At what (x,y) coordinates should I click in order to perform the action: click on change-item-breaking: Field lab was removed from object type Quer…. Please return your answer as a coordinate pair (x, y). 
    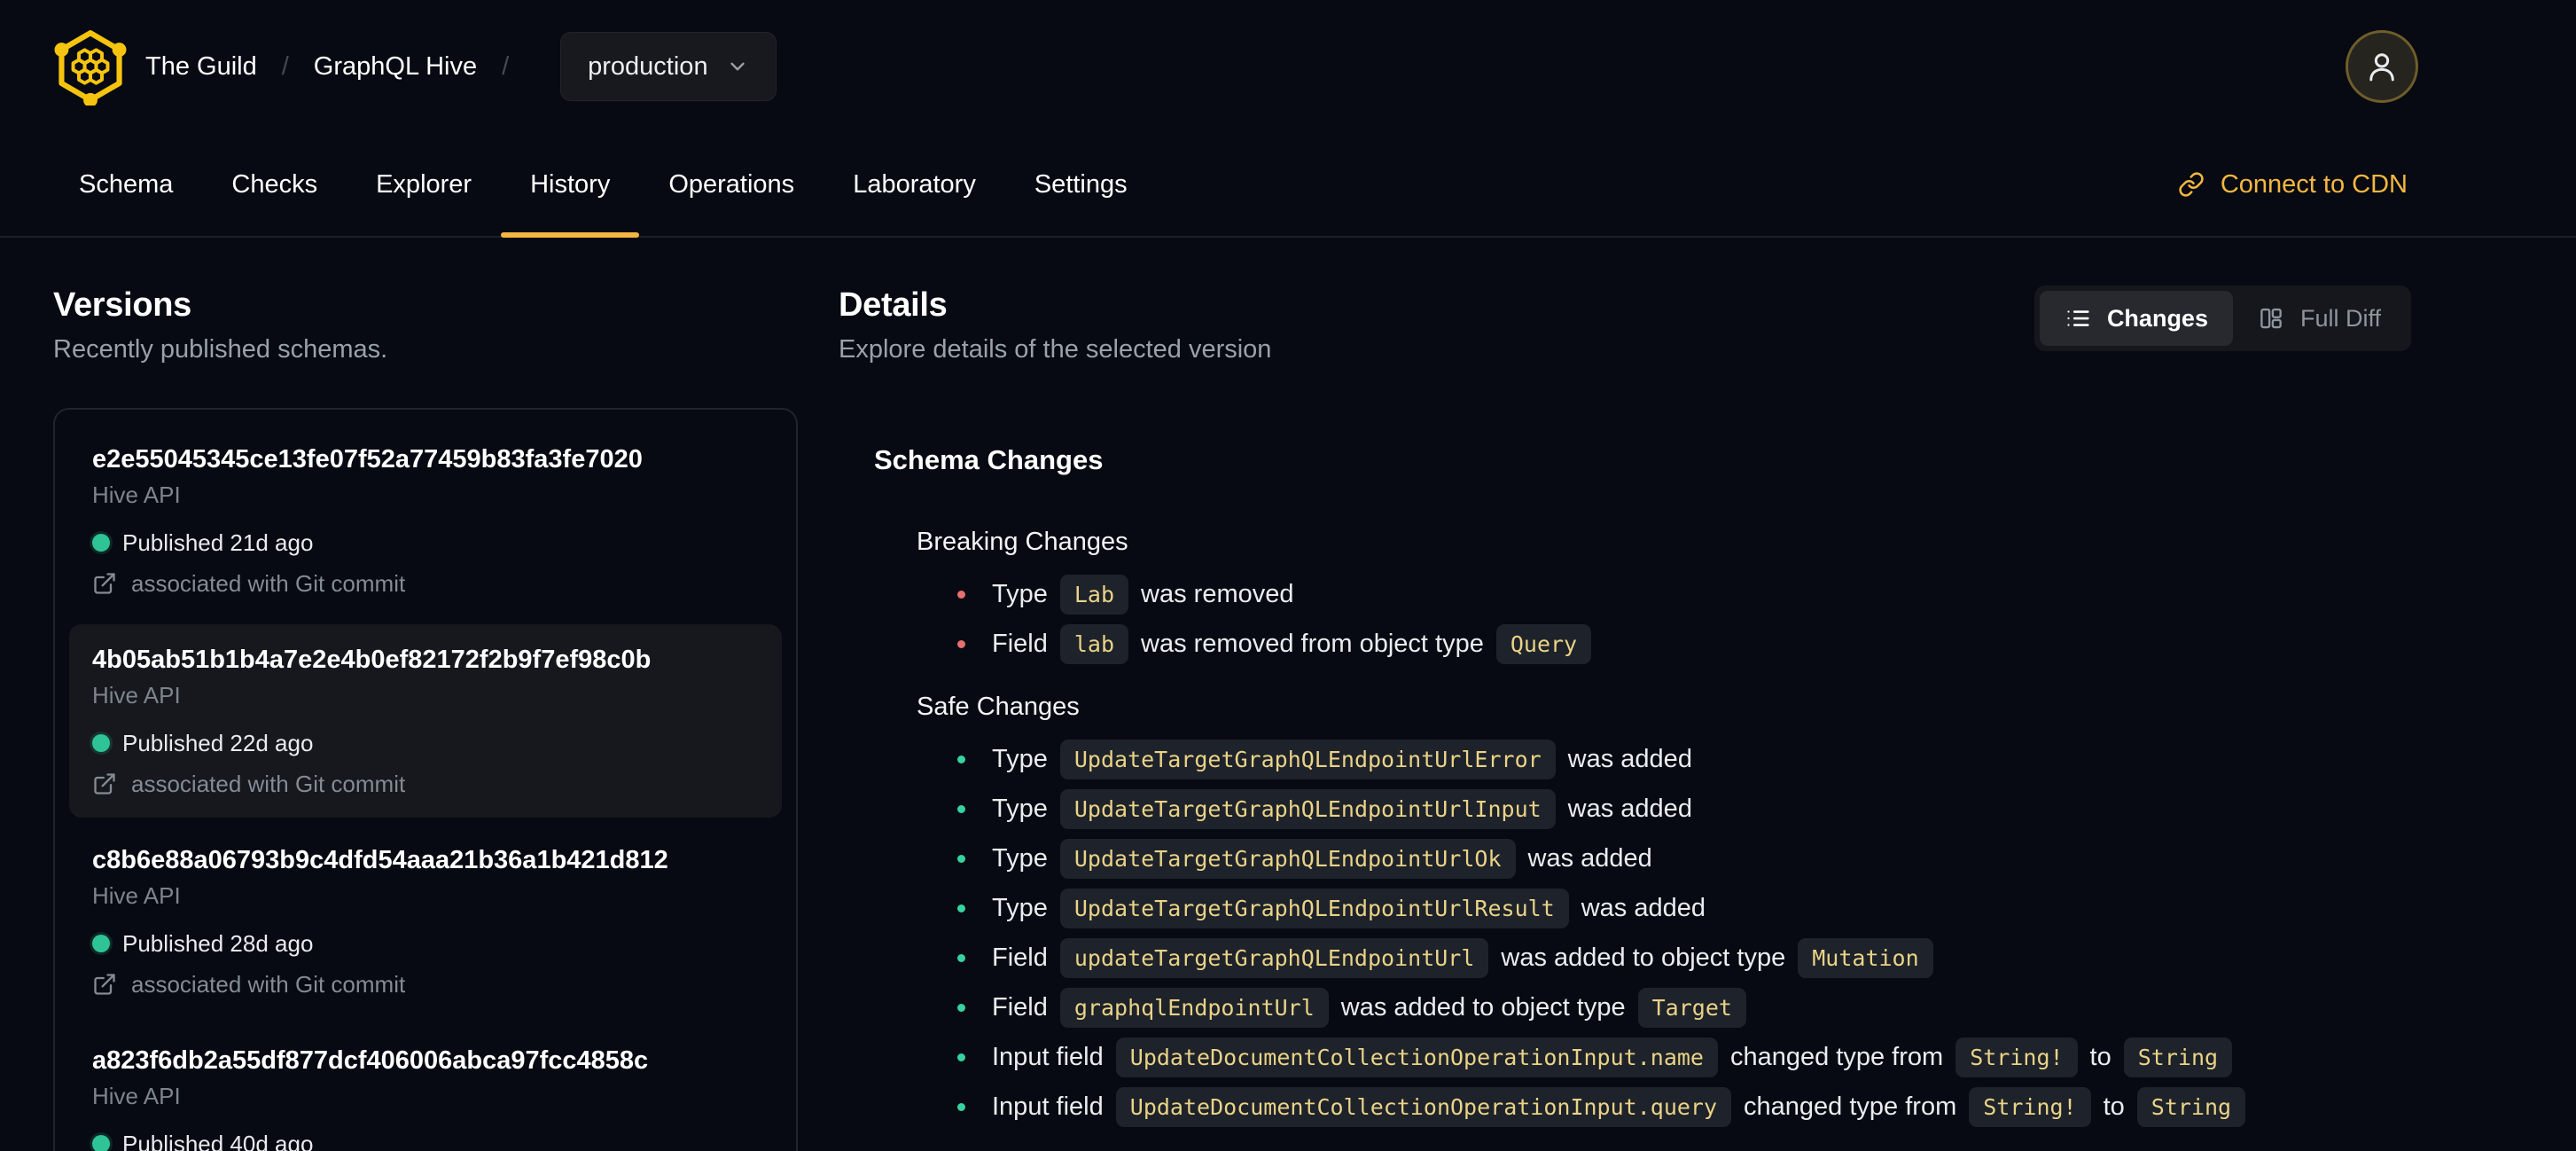
    Looking at the image, I should click on (1664, 644).